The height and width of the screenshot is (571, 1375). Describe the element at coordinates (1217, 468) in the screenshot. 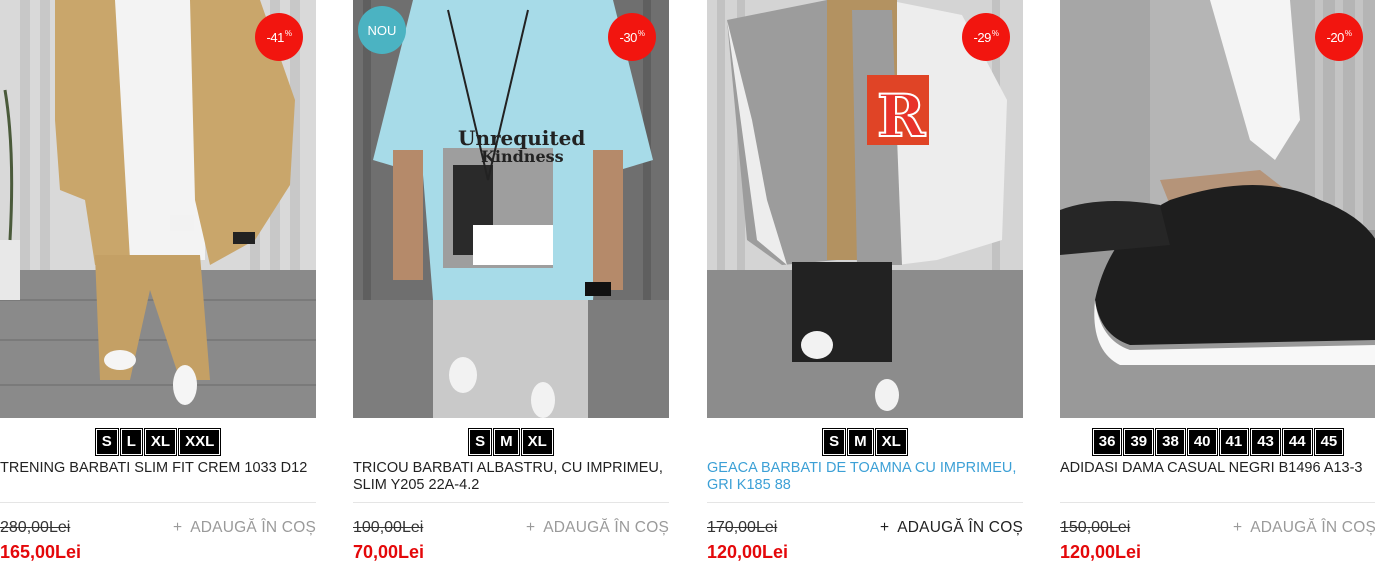

I see `product-title: ADIDASI DAMA CASUAL NEGRI B1496 A13-3` at that location.